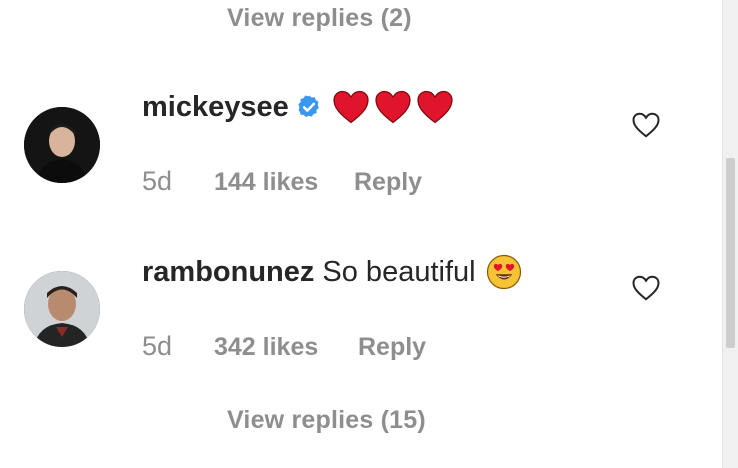 Image resolution: width=738 pixels, height=468 pixels. What do you see at coordinates (215, 107) in the screenshot?
I see `comment-username: mickeysee` at bounding box center [215, 107].